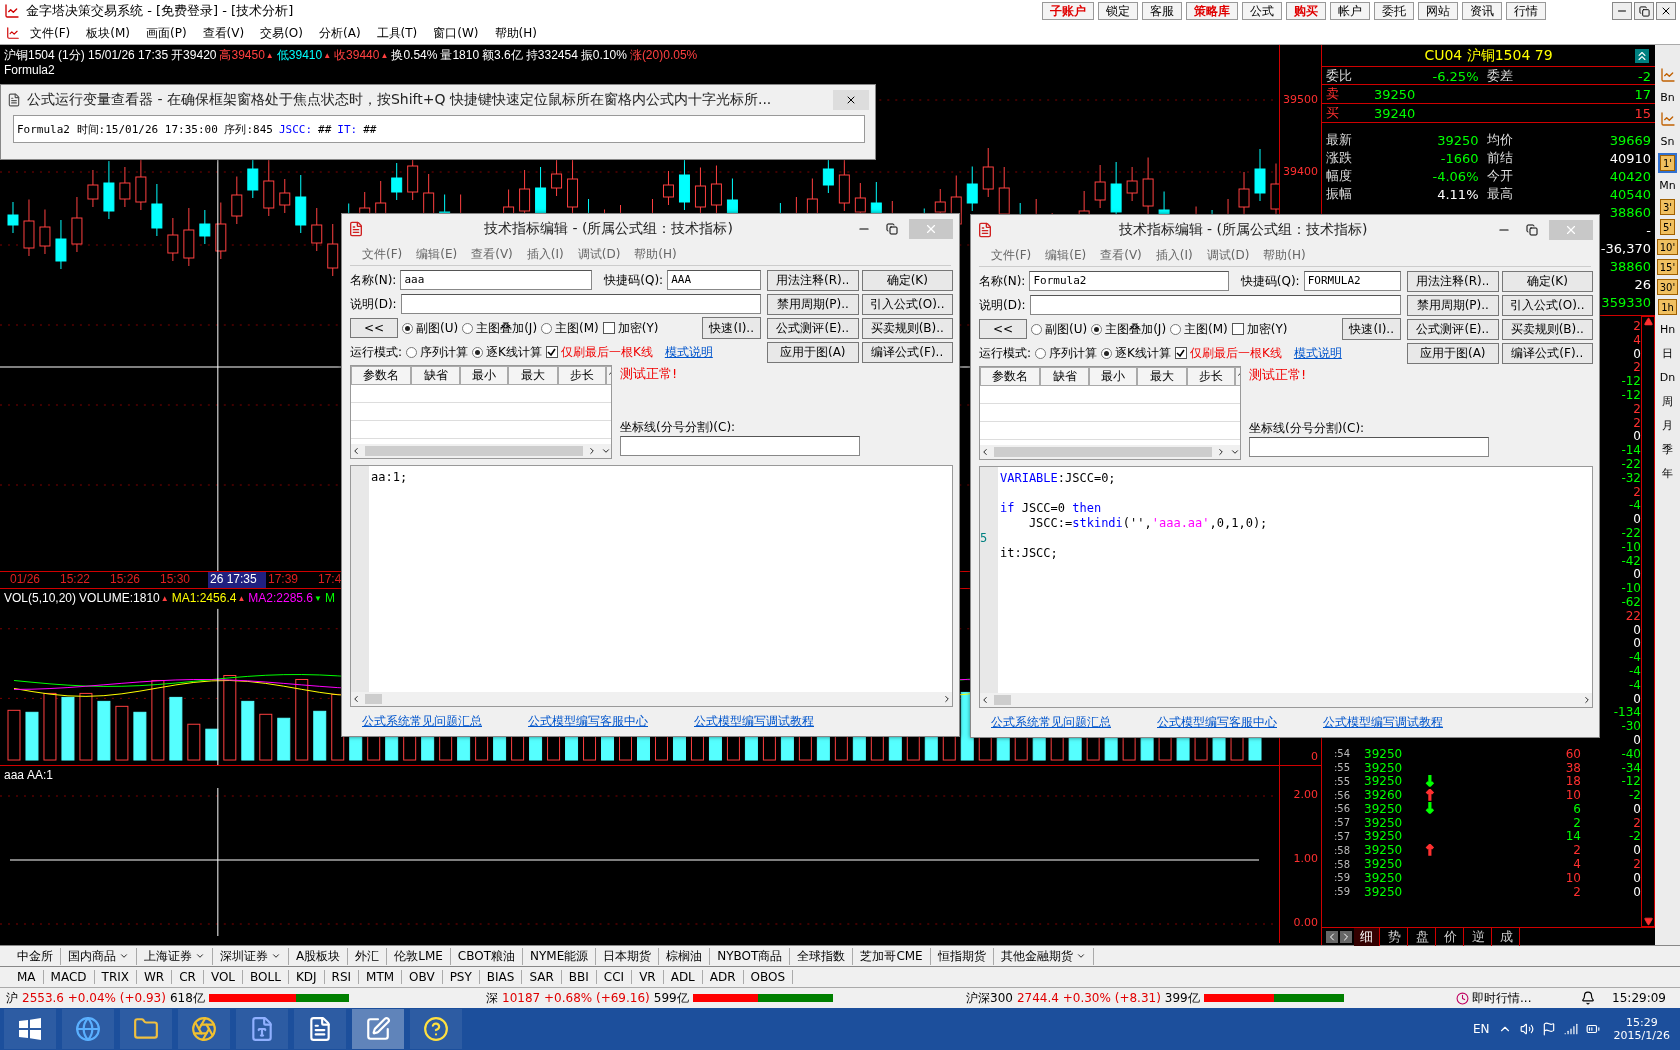 This screenshot has width=1680, height=1050. What do you see at coordinates (1481, 1029) in the screenshot?
I see `language-indicator: EN` at bounding box center [1481, 1029].